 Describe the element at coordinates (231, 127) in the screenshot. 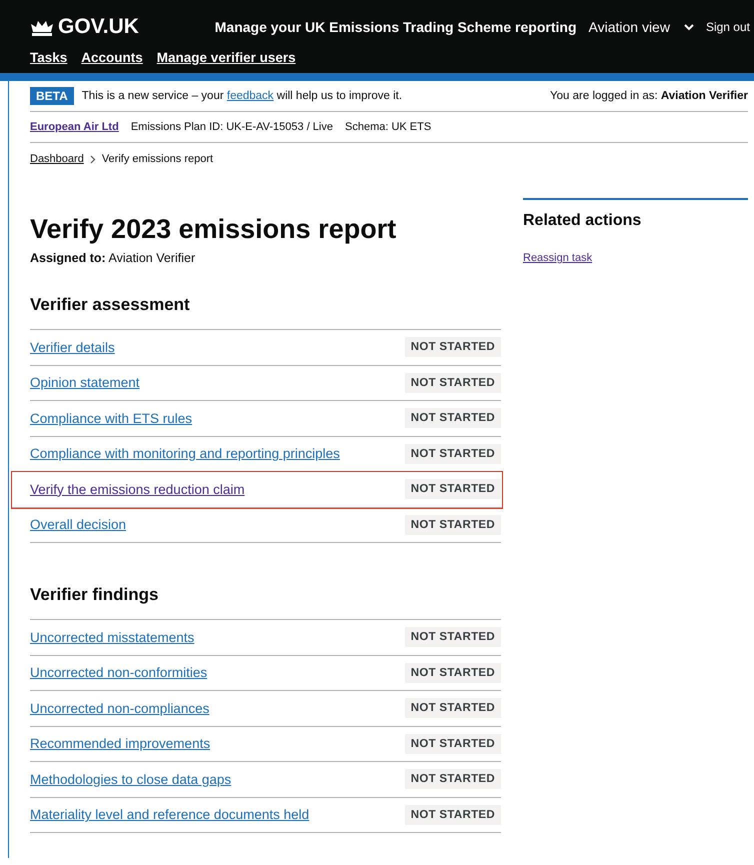

I see `plan-id: Emissions Plan ID: UK-E-AV-15053 / Live` at that location.